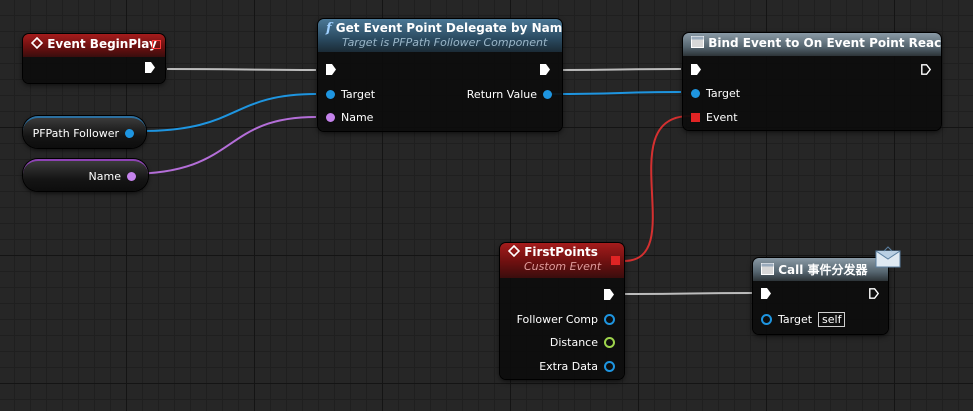 This screenshot has height=411, width=973. I want to click on name-pin: Name, so click(349, 117).